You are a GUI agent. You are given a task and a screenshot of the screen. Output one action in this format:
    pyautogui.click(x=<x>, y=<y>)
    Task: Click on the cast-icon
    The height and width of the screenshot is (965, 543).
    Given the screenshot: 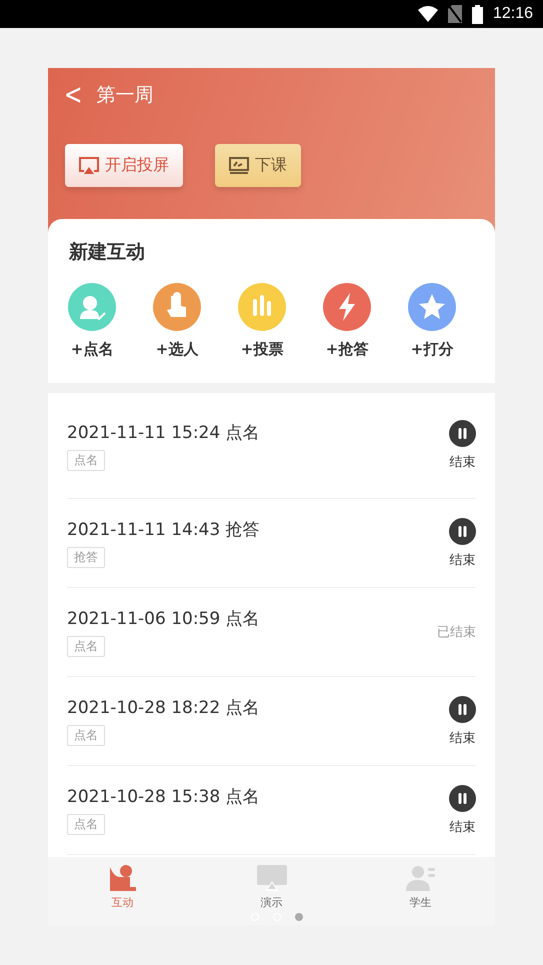 What is the action you would take?
    pyautogui.click(x=89, y=165)
    